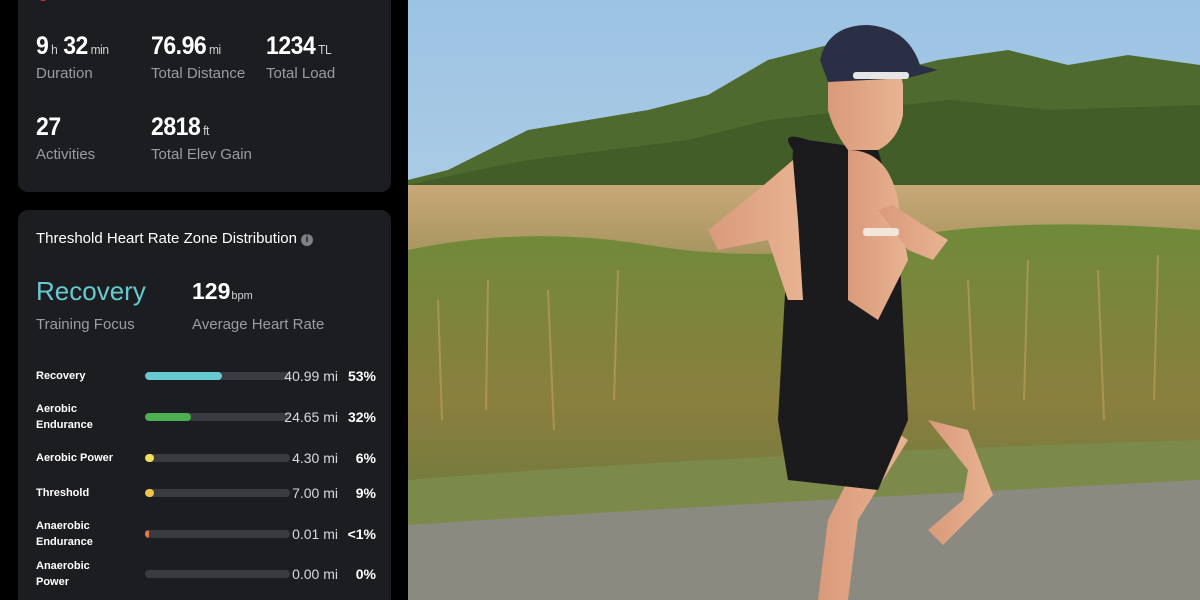 The image size is (1200, 600). What do you see at coordinates (75, 458) in the screenshot?
I see `zone-name: Aerobic Power` at bounding box center [75, 458].